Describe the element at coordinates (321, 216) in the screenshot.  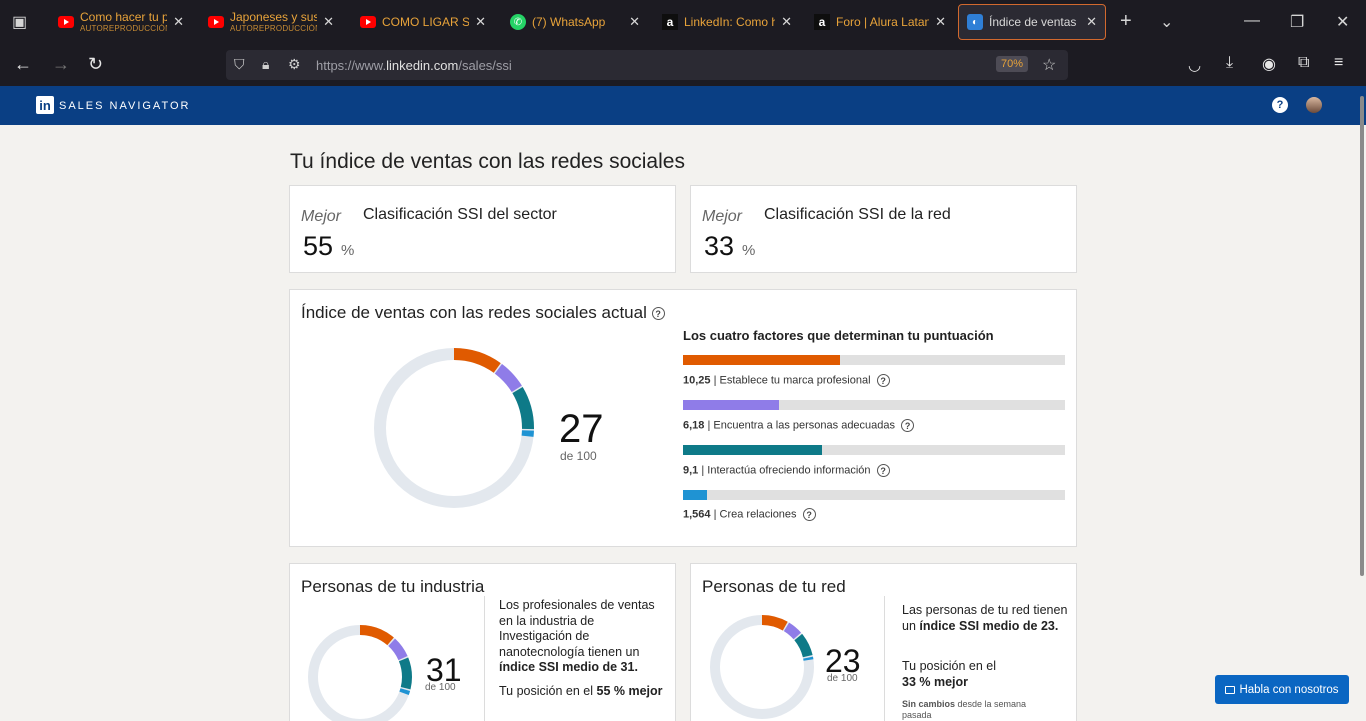
I see `rank-prefix: Mejor` at that location.